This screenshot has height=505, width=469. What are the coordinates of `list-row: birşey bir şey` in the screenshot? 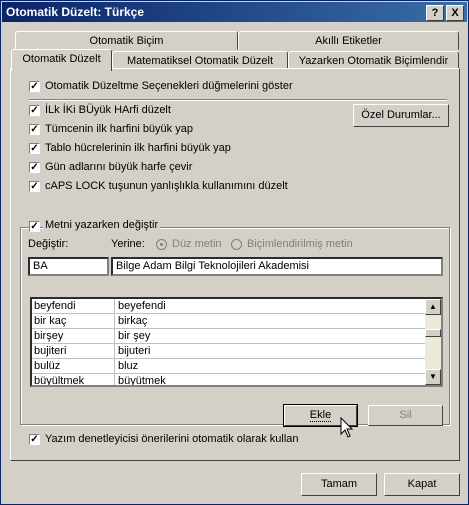 It's located at (230, 336).